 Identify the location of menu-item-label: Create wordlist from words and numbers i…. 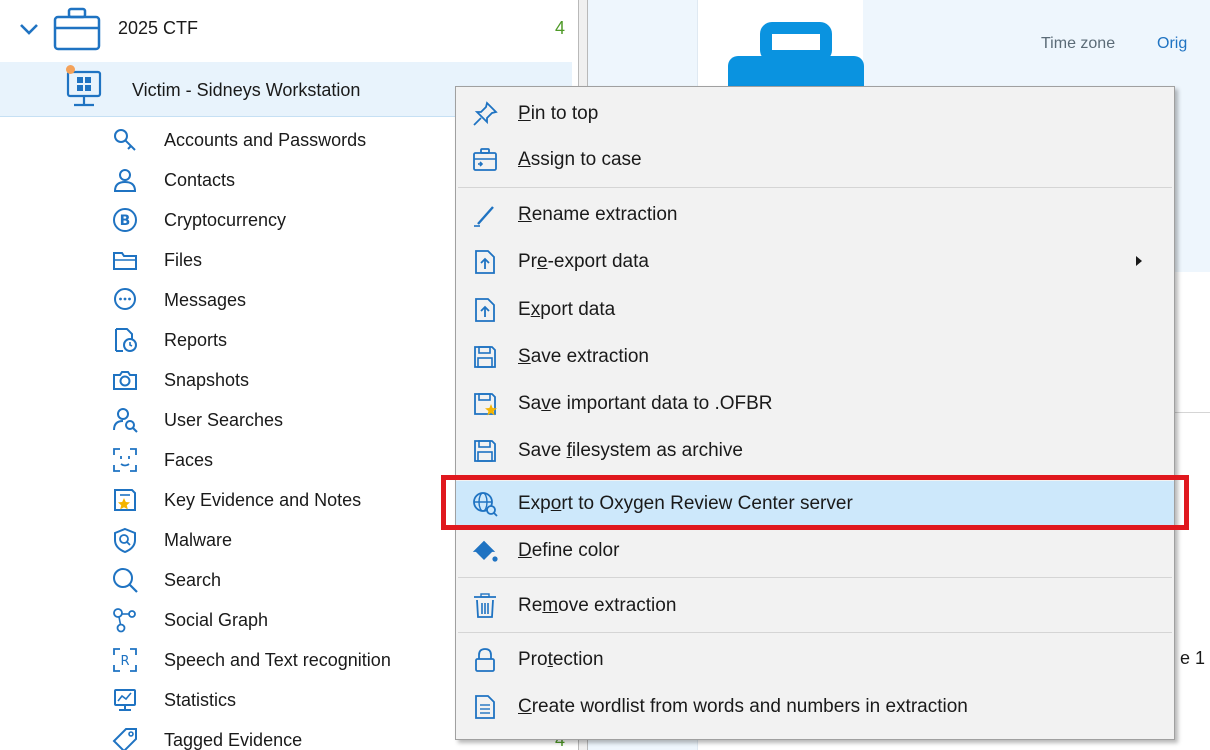
(743, 706).